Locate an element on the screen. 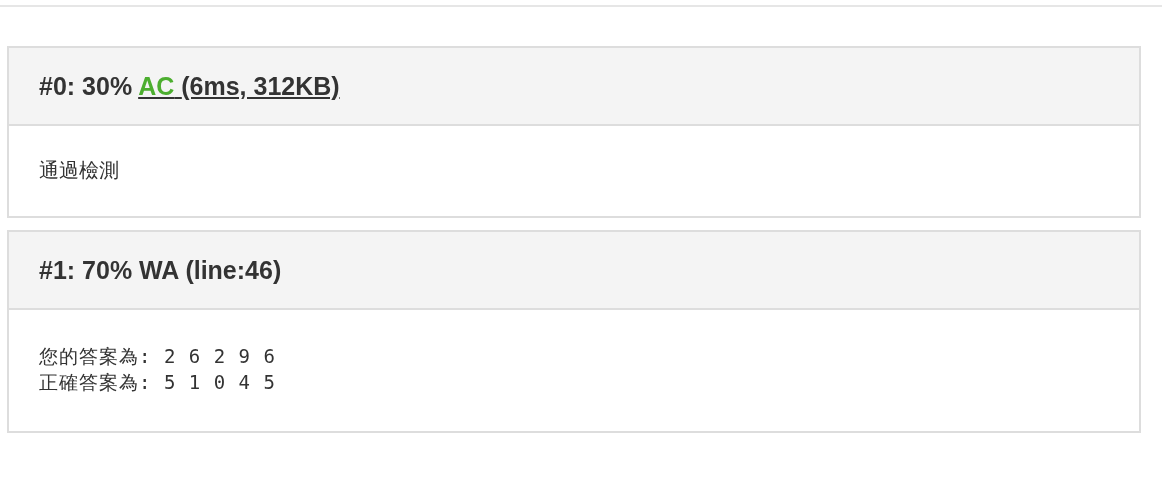 Image resolution: width=1162 pixels, height=494 pixels. result-heading: #1: 70% WA (line:46) is located at coordinates (160, 270).